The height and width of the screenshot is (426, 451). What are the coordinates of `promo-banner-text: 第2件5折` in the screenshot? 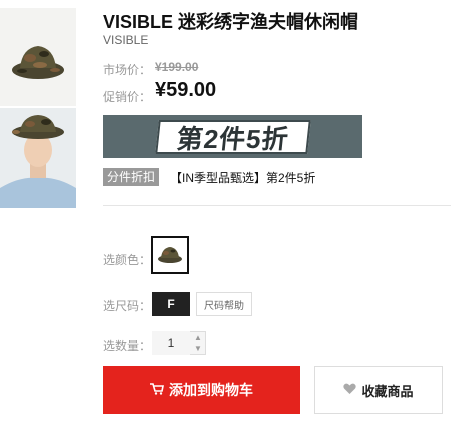 It's located at (232, 138).